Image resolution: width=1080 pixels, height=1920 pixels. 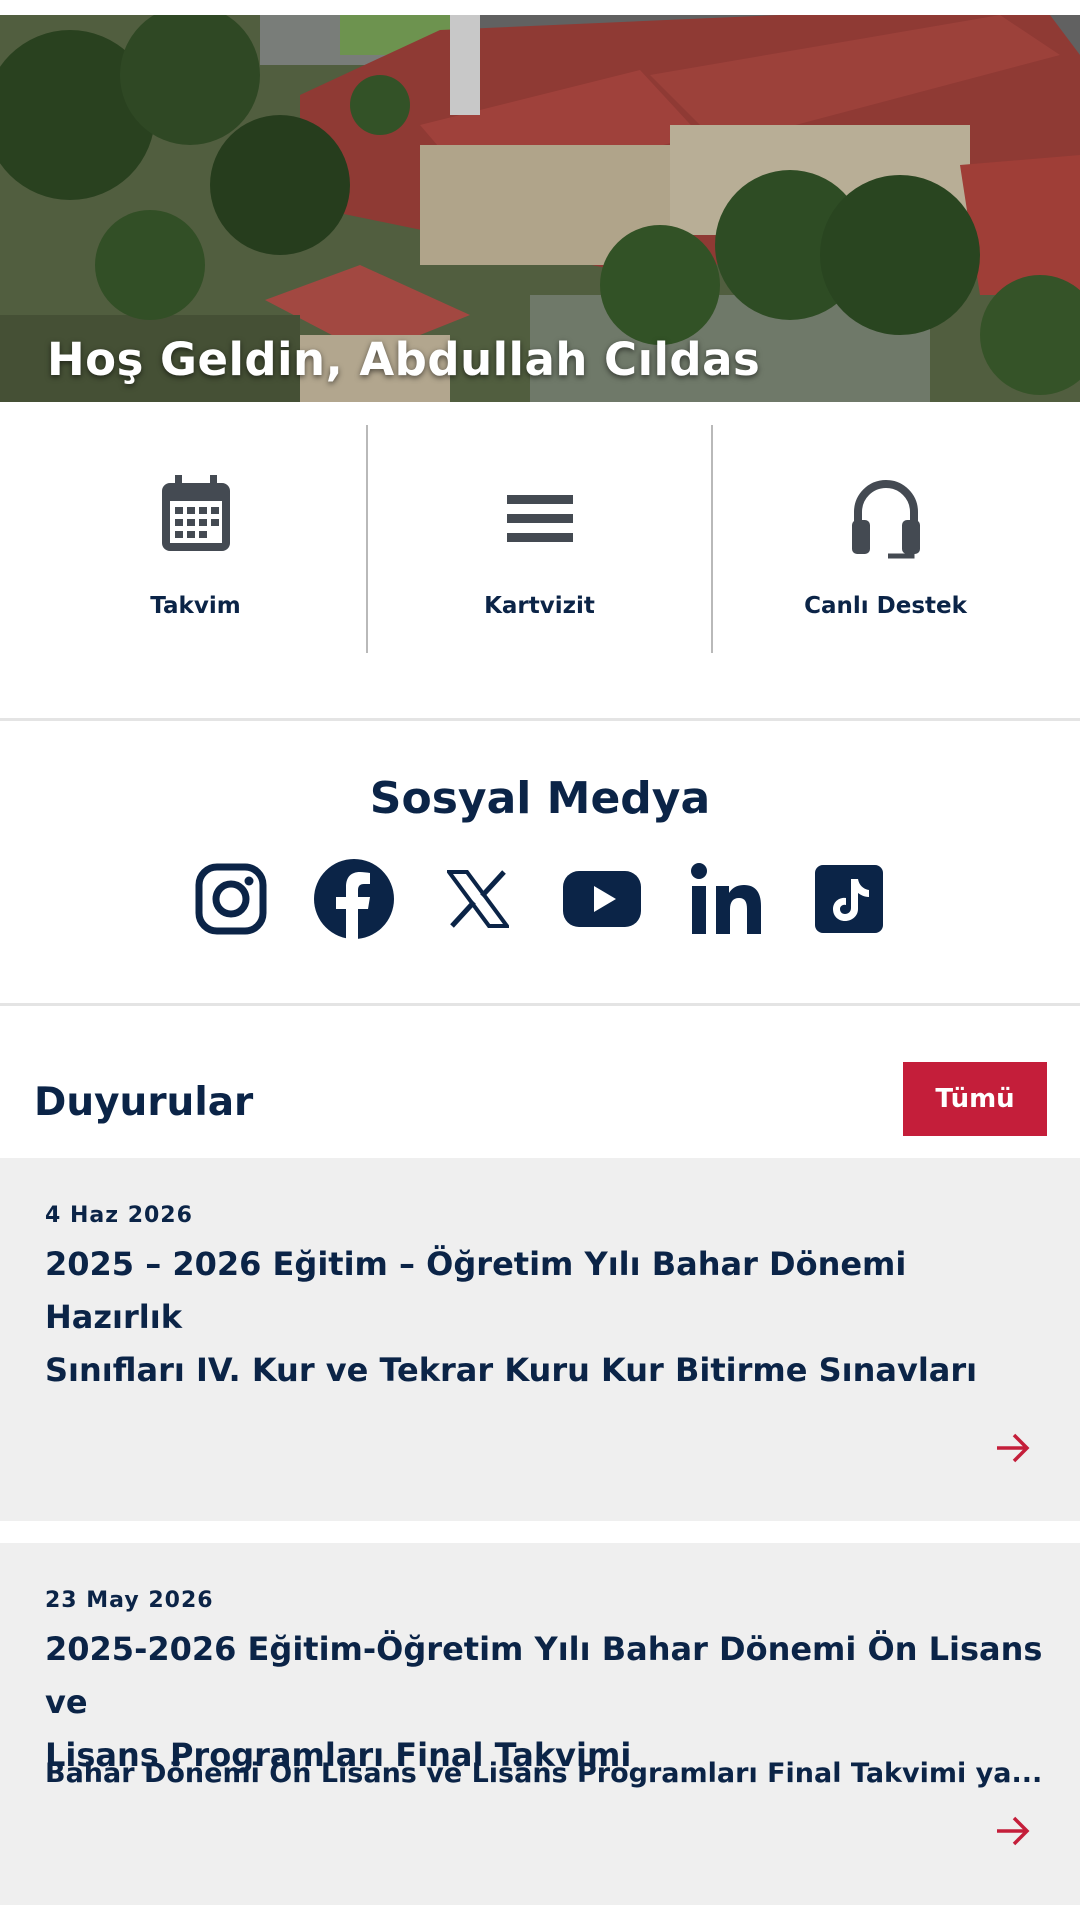 I want to click on calendar-icon, so click(x=195, y=515).